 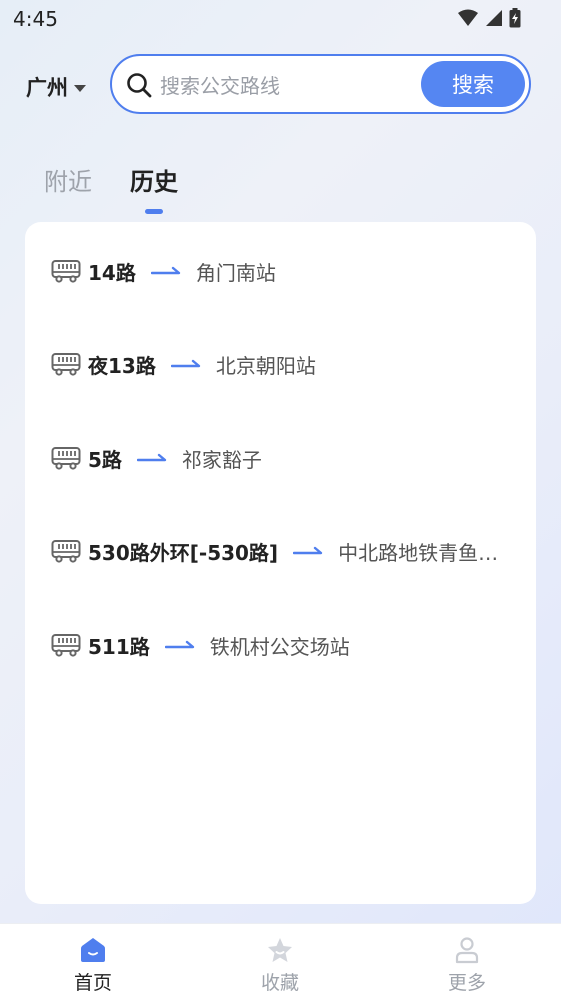 What do you see at coordinates (494, 18) in the screenshot?
I see `signal-icon` at bounding box center [494, 18].